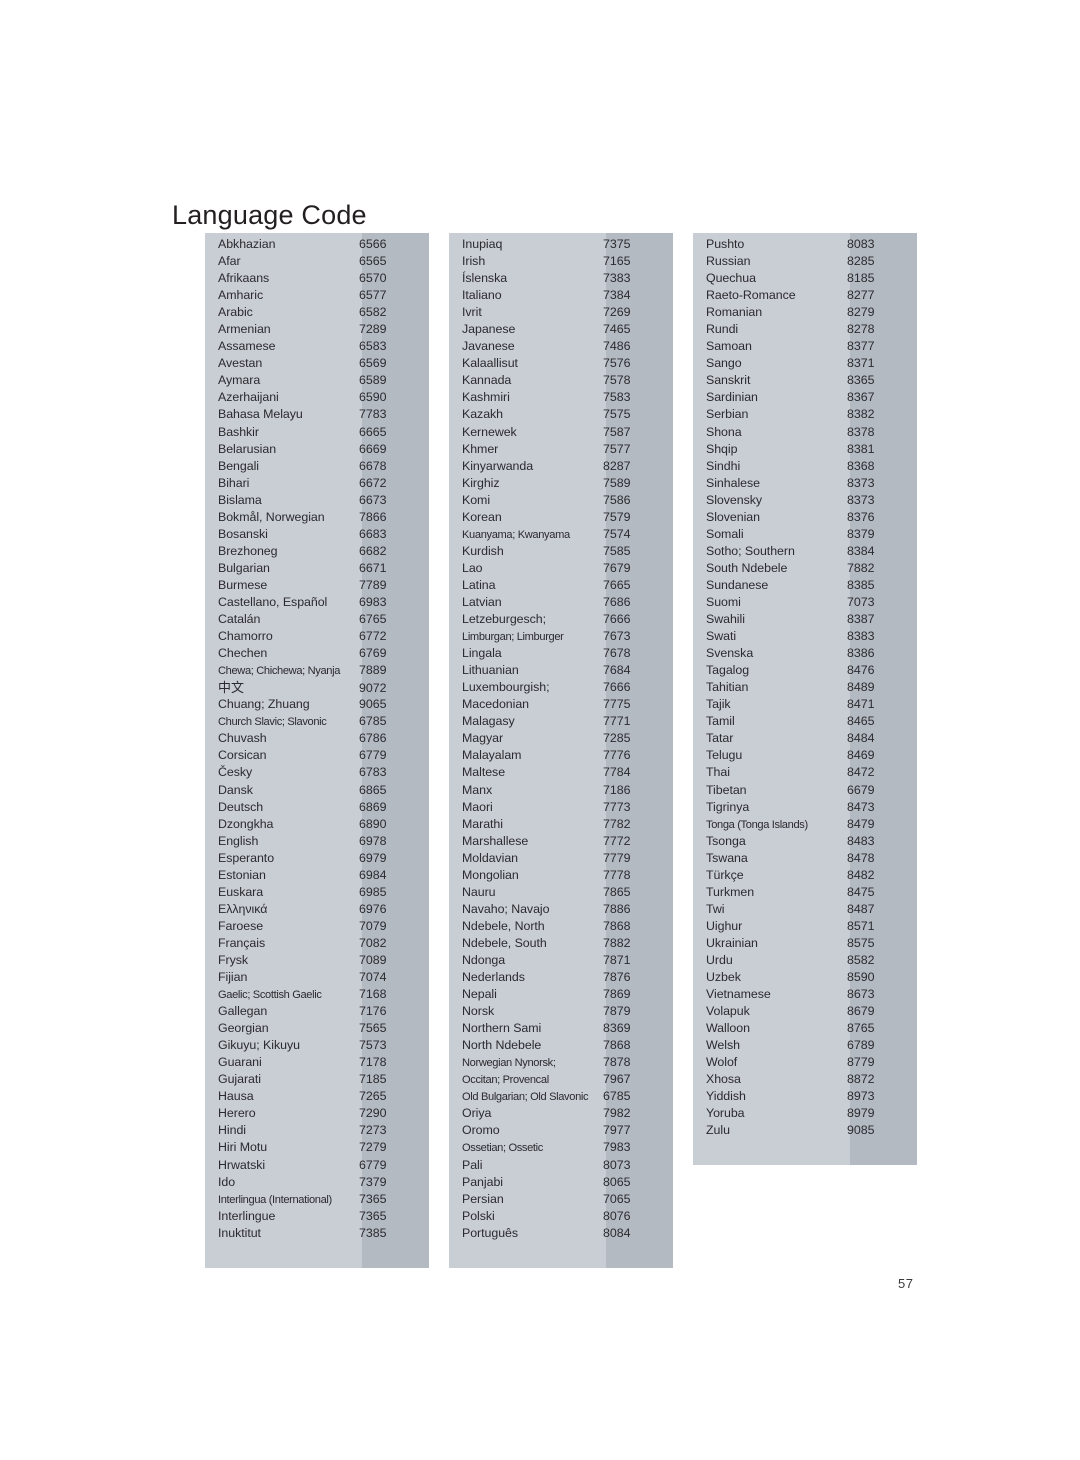 This screenshot has width=1080, height=1460. What do you see at coordinates (861, 584) in the screenshot?
I see `language-code: 8385` at bounding box center [861, 584].